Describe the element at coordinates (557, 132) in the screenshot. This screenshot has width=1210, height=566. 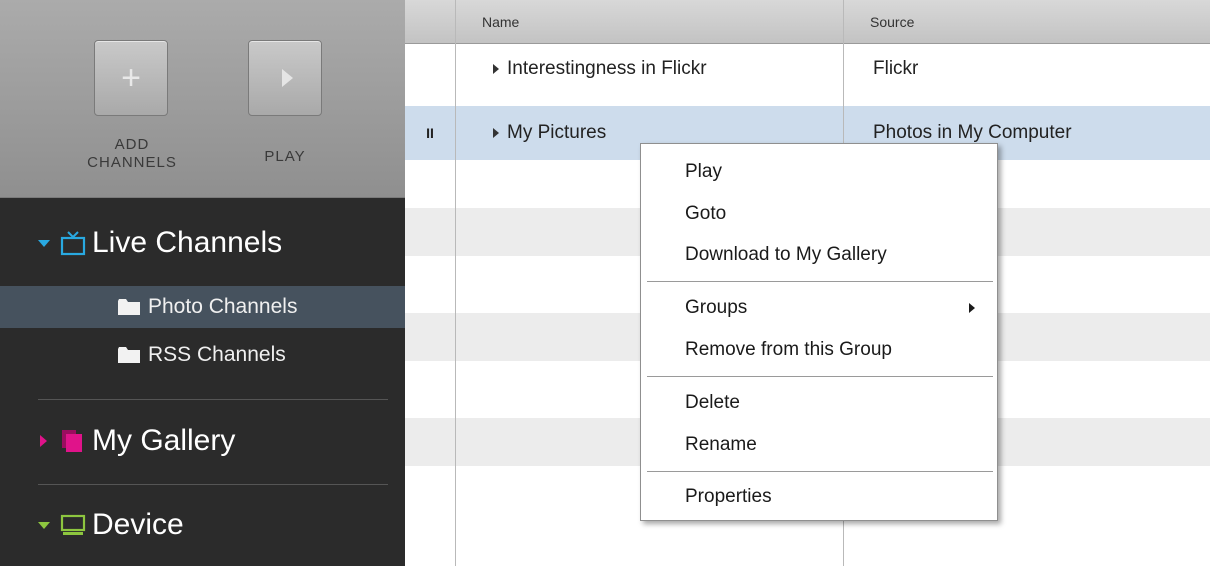
I see `row-name: My Pictures` at that location.